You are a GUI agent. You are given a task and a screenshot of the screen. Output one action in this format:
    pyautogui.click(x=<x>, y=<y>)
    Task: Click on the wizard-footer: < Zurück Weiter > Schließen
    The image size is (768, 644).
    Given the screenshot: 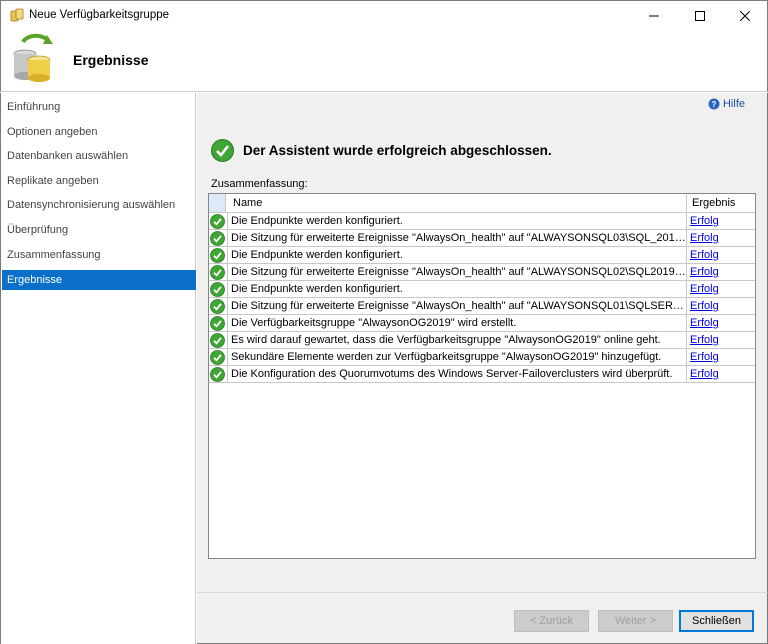 What is the action you would take?
    pyautogui.click(x=482, y=618)
    